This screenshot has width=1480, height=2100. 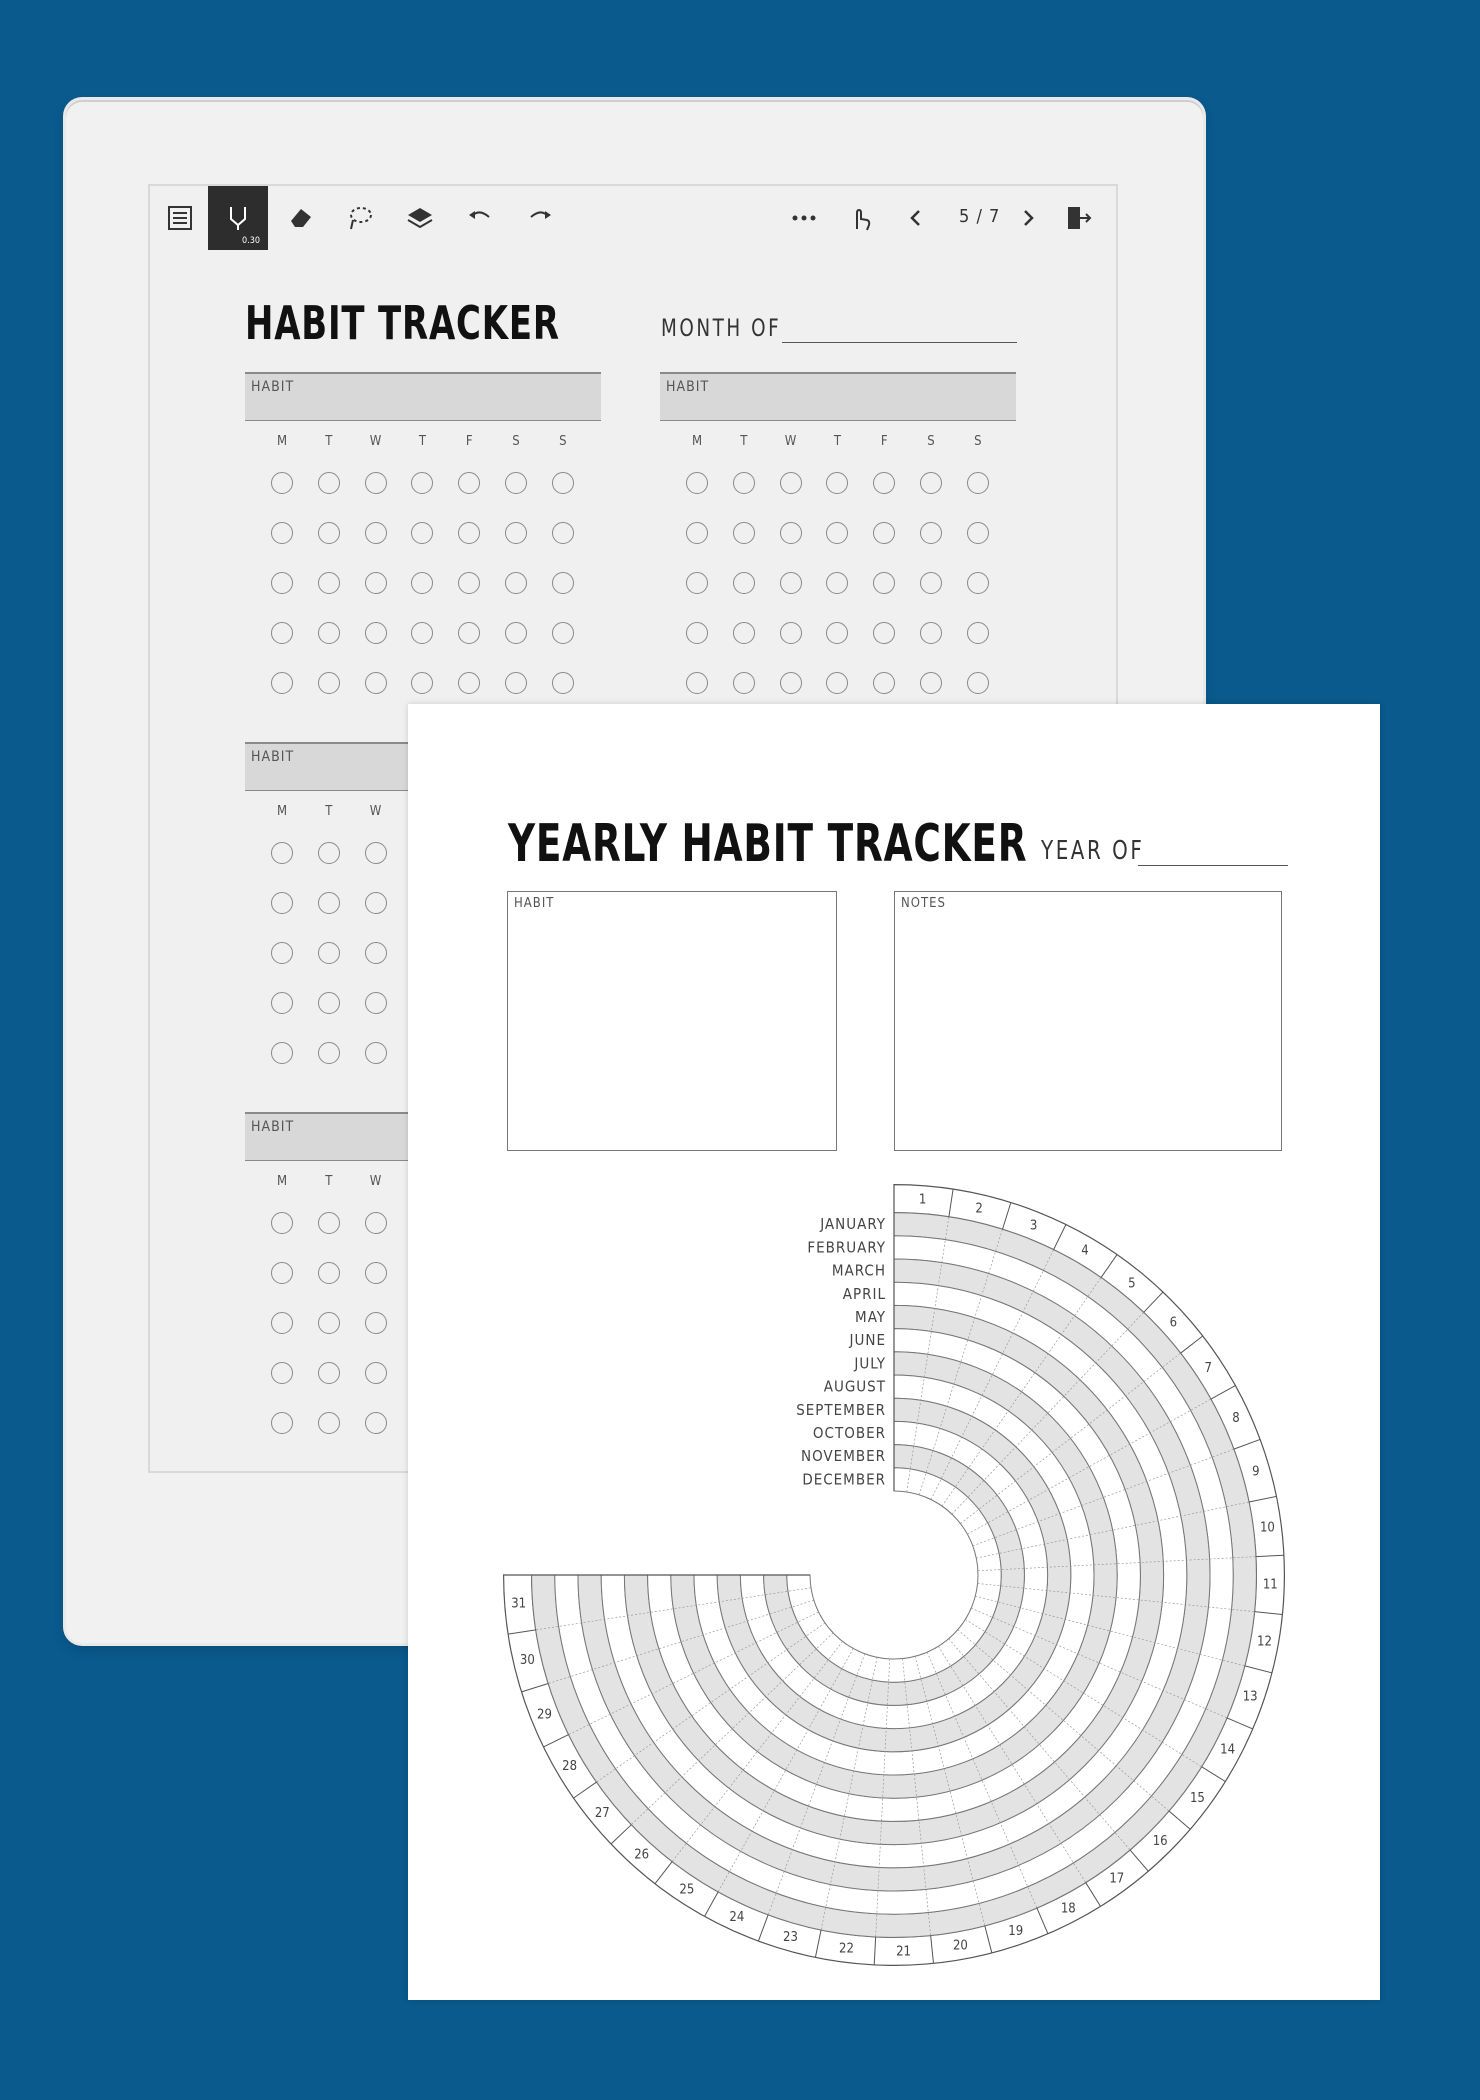 I want to click on month-of-line, so click(x=899, y=342).